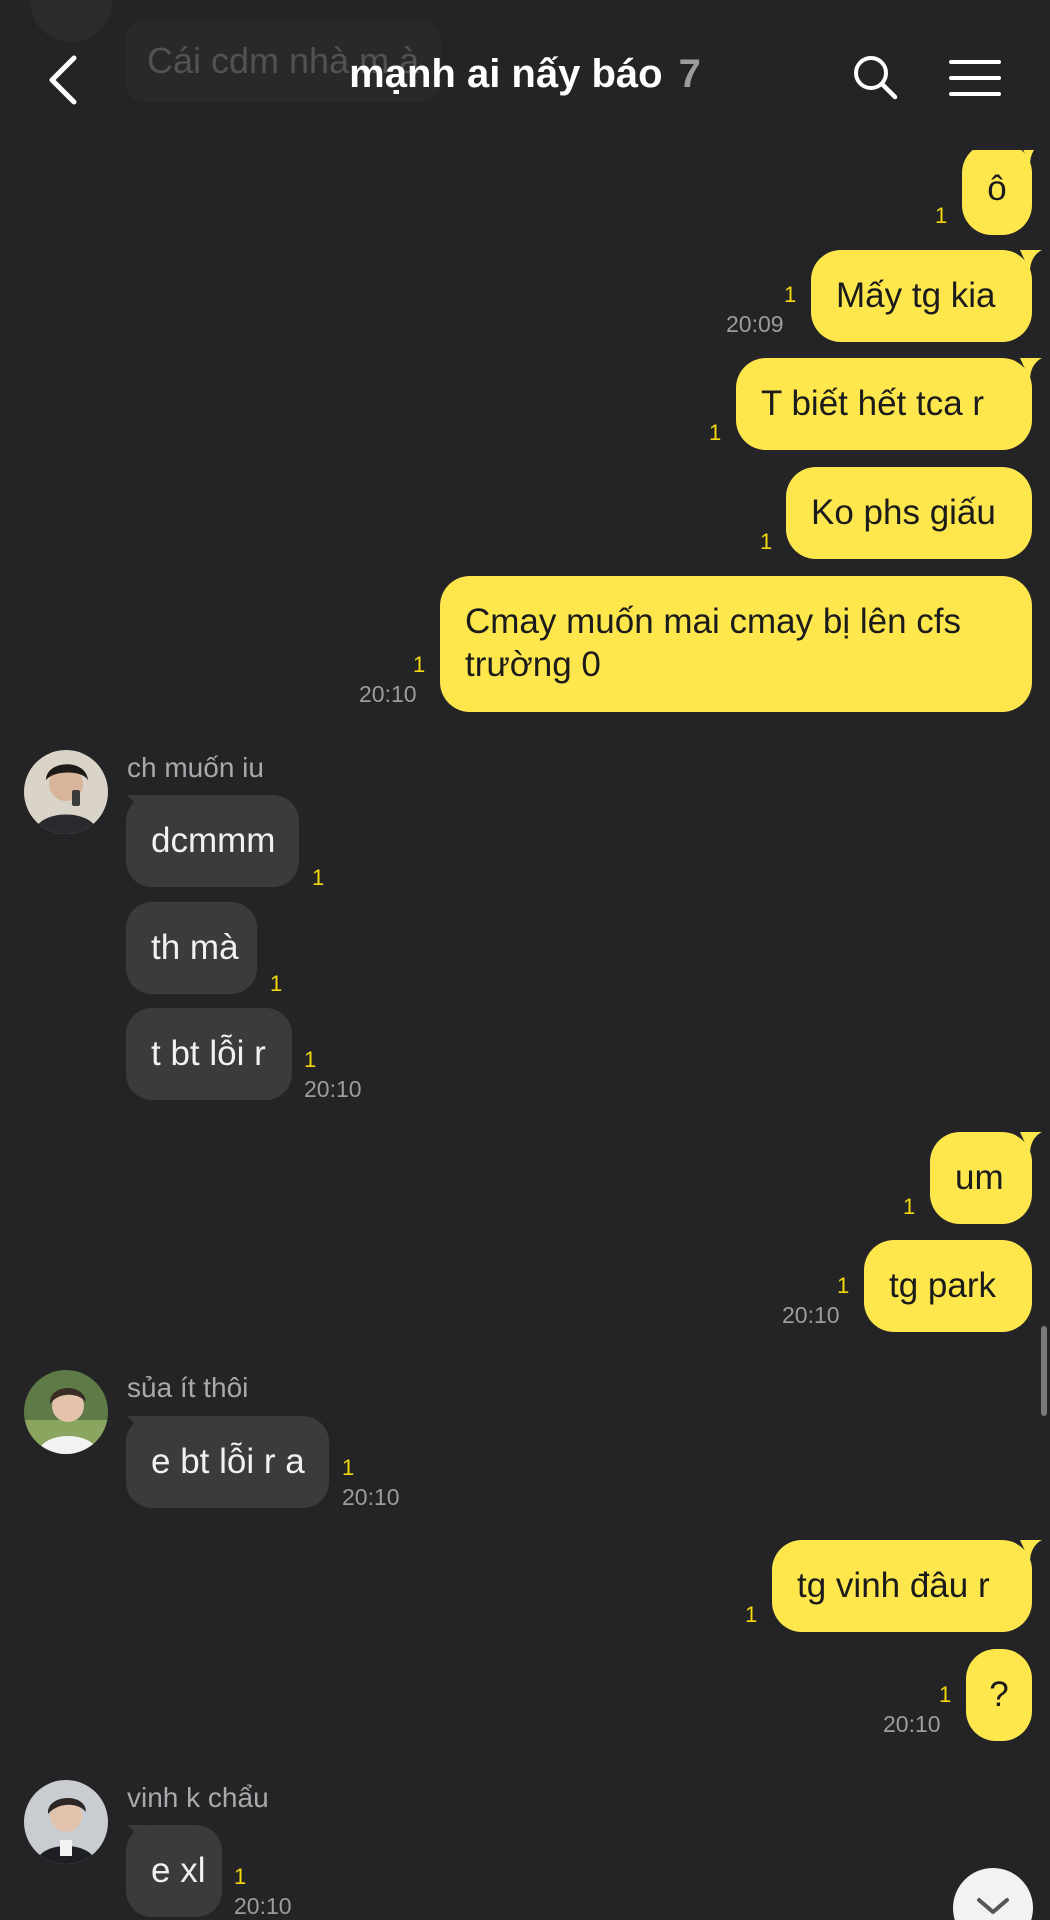 This screenshot has height=1920, width=1050. I want to click on message-bubble-outgoing: um, so click(981, 1178).